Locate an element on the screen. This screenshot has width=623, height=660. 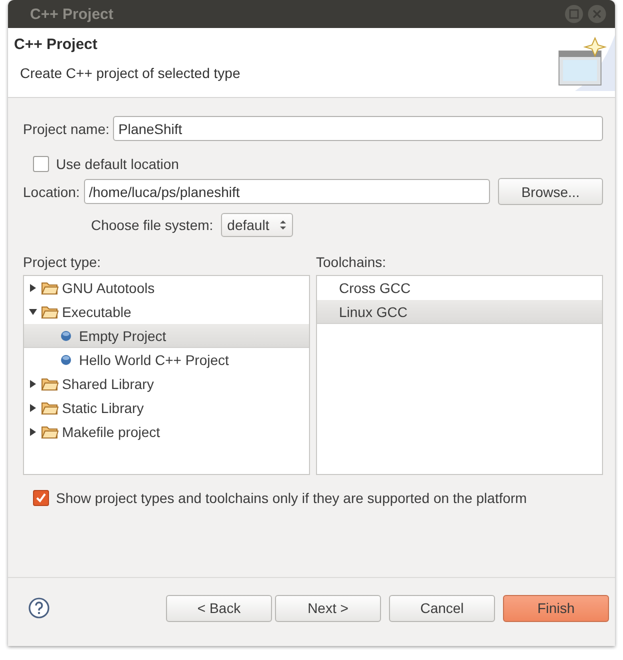
expanded-arrow-icon is located at coordinates (33, 311).